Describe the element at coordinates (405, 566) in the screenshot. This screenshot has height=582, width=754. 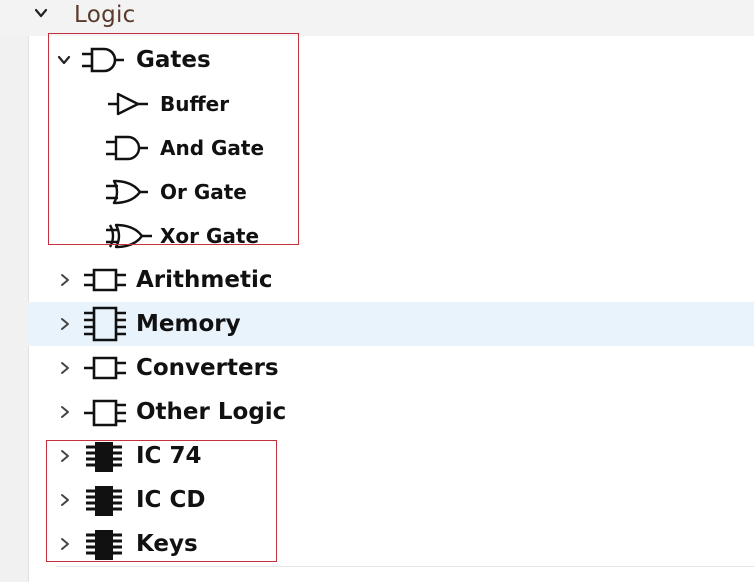
I see `divider` at that location.